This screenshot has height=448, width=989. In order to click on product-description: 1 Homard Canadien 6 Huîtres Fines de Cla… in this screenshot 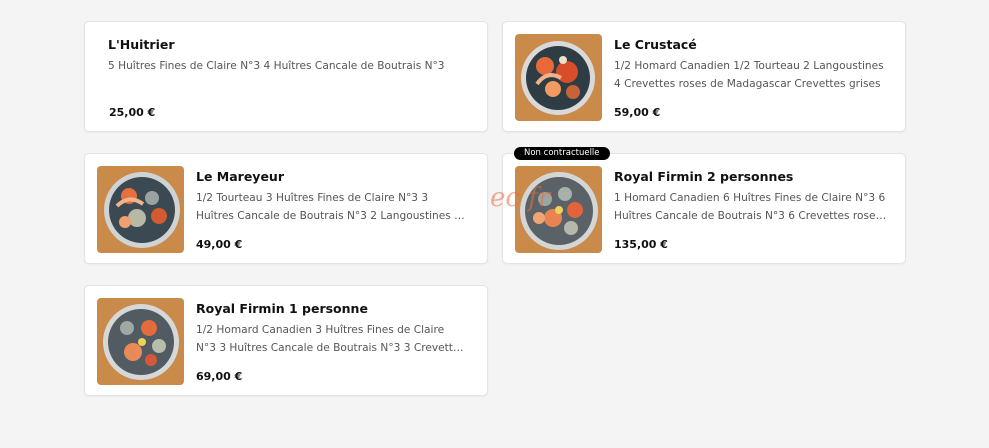, I will do `click(750, 207)`.